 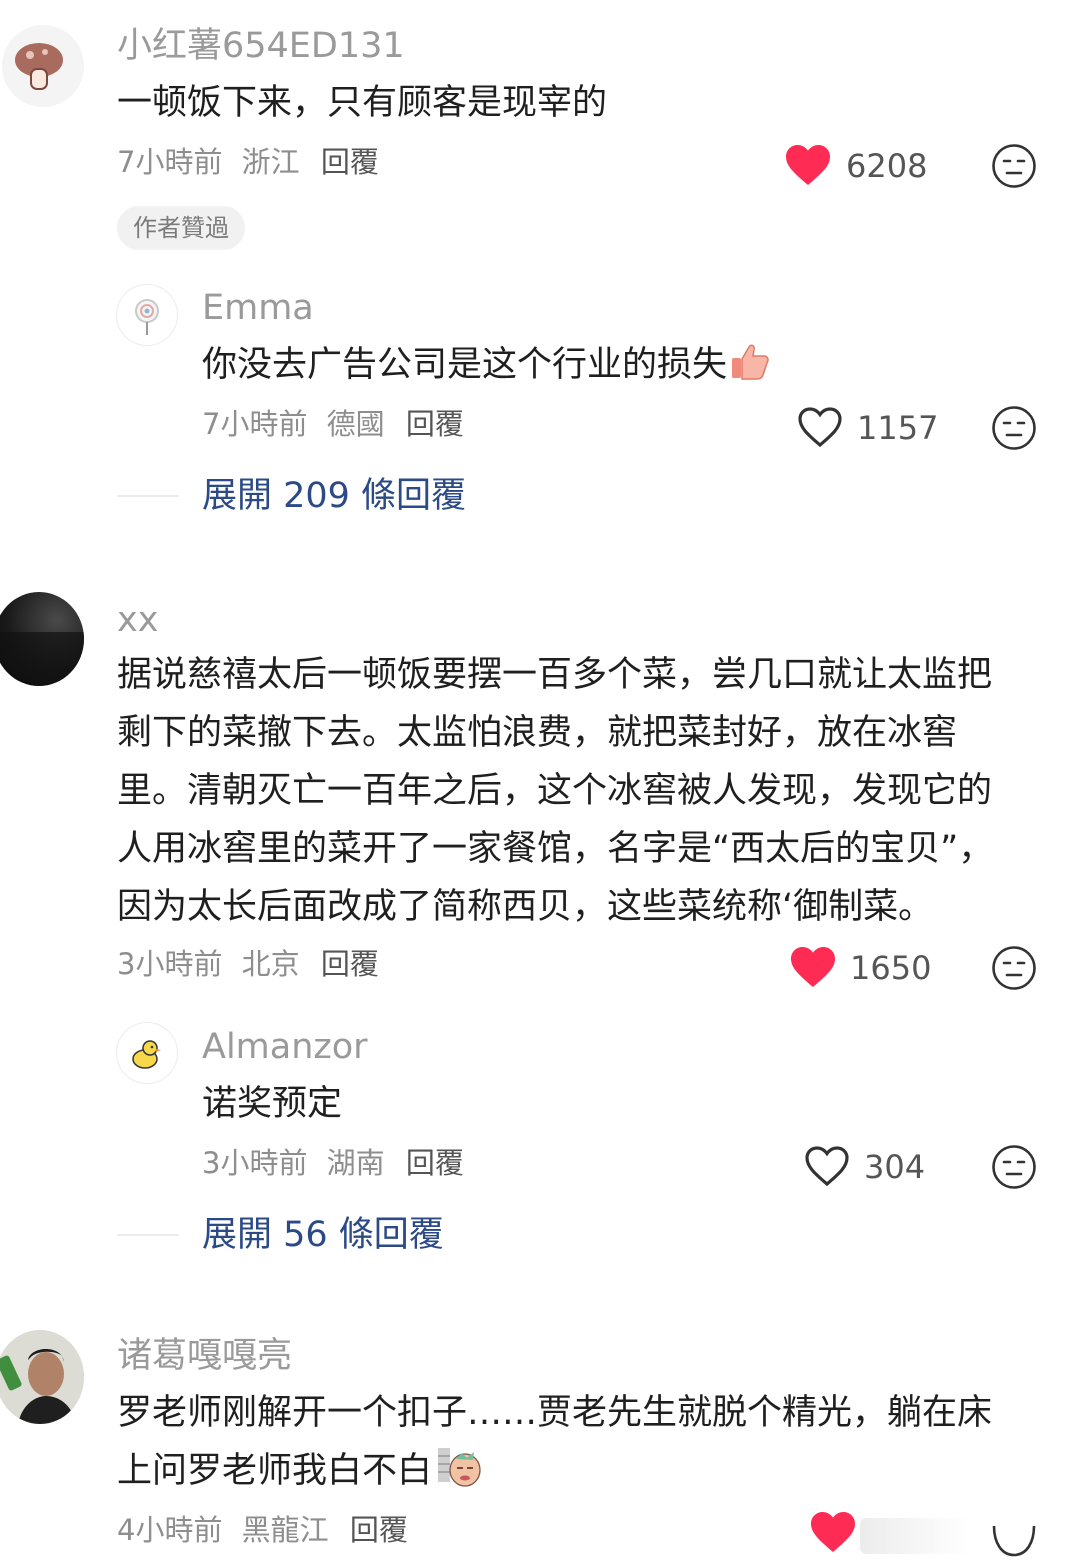 I want to click on reply-text: 诺奖预定, so click(x=272, y=1104).